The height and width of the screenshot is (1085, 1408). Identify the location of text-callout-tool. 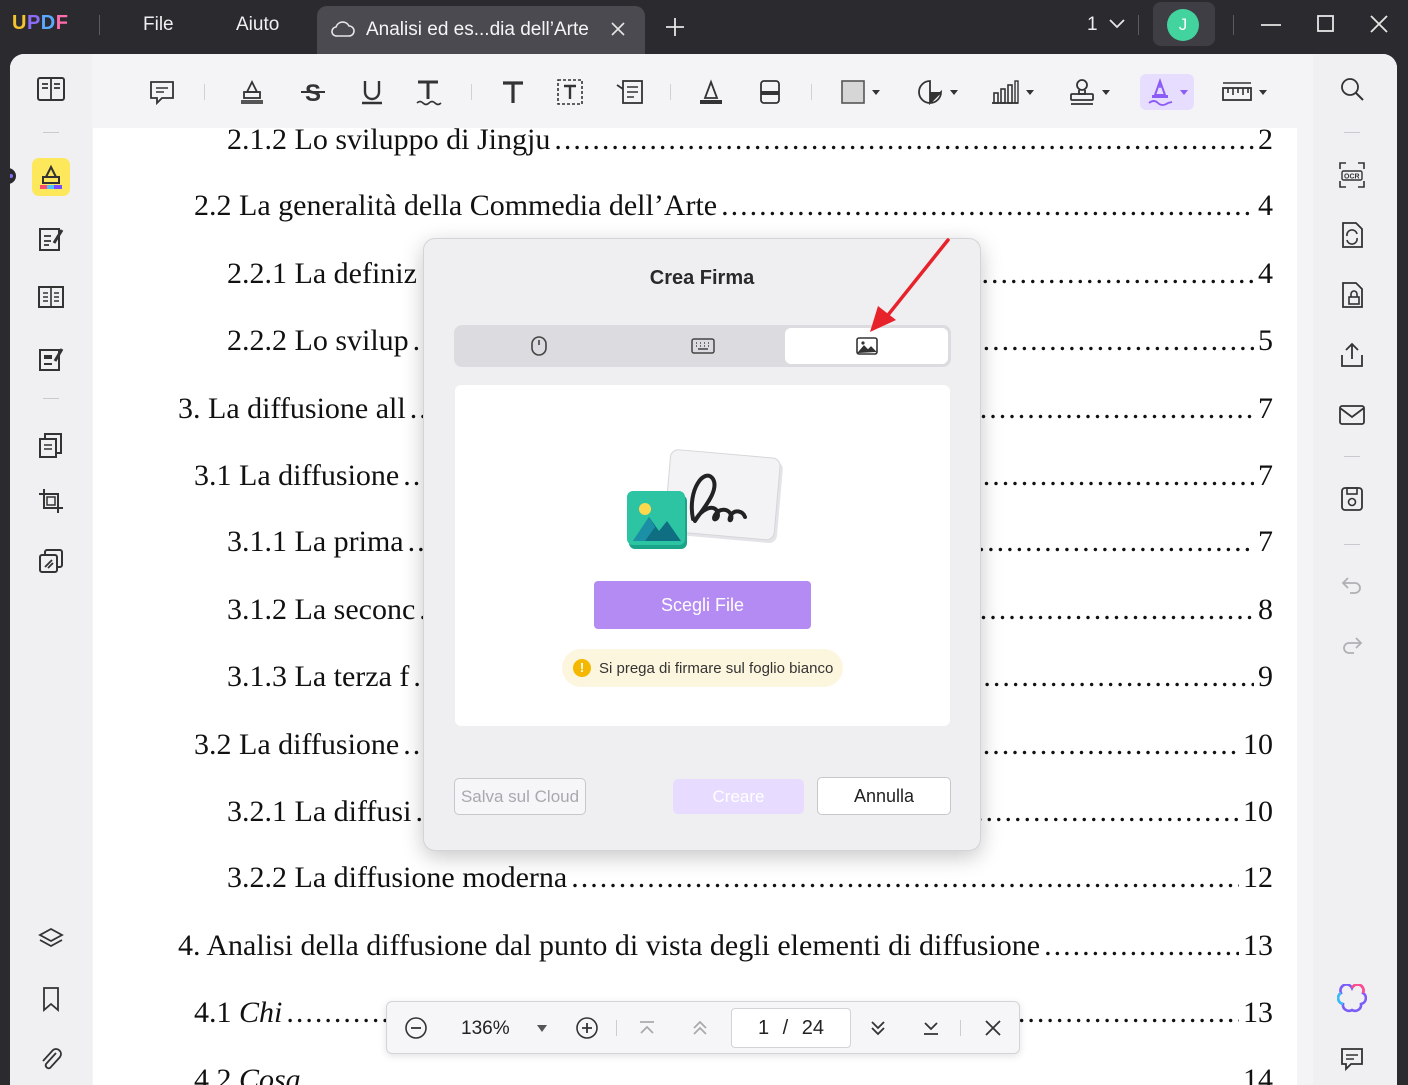
(630, 92).